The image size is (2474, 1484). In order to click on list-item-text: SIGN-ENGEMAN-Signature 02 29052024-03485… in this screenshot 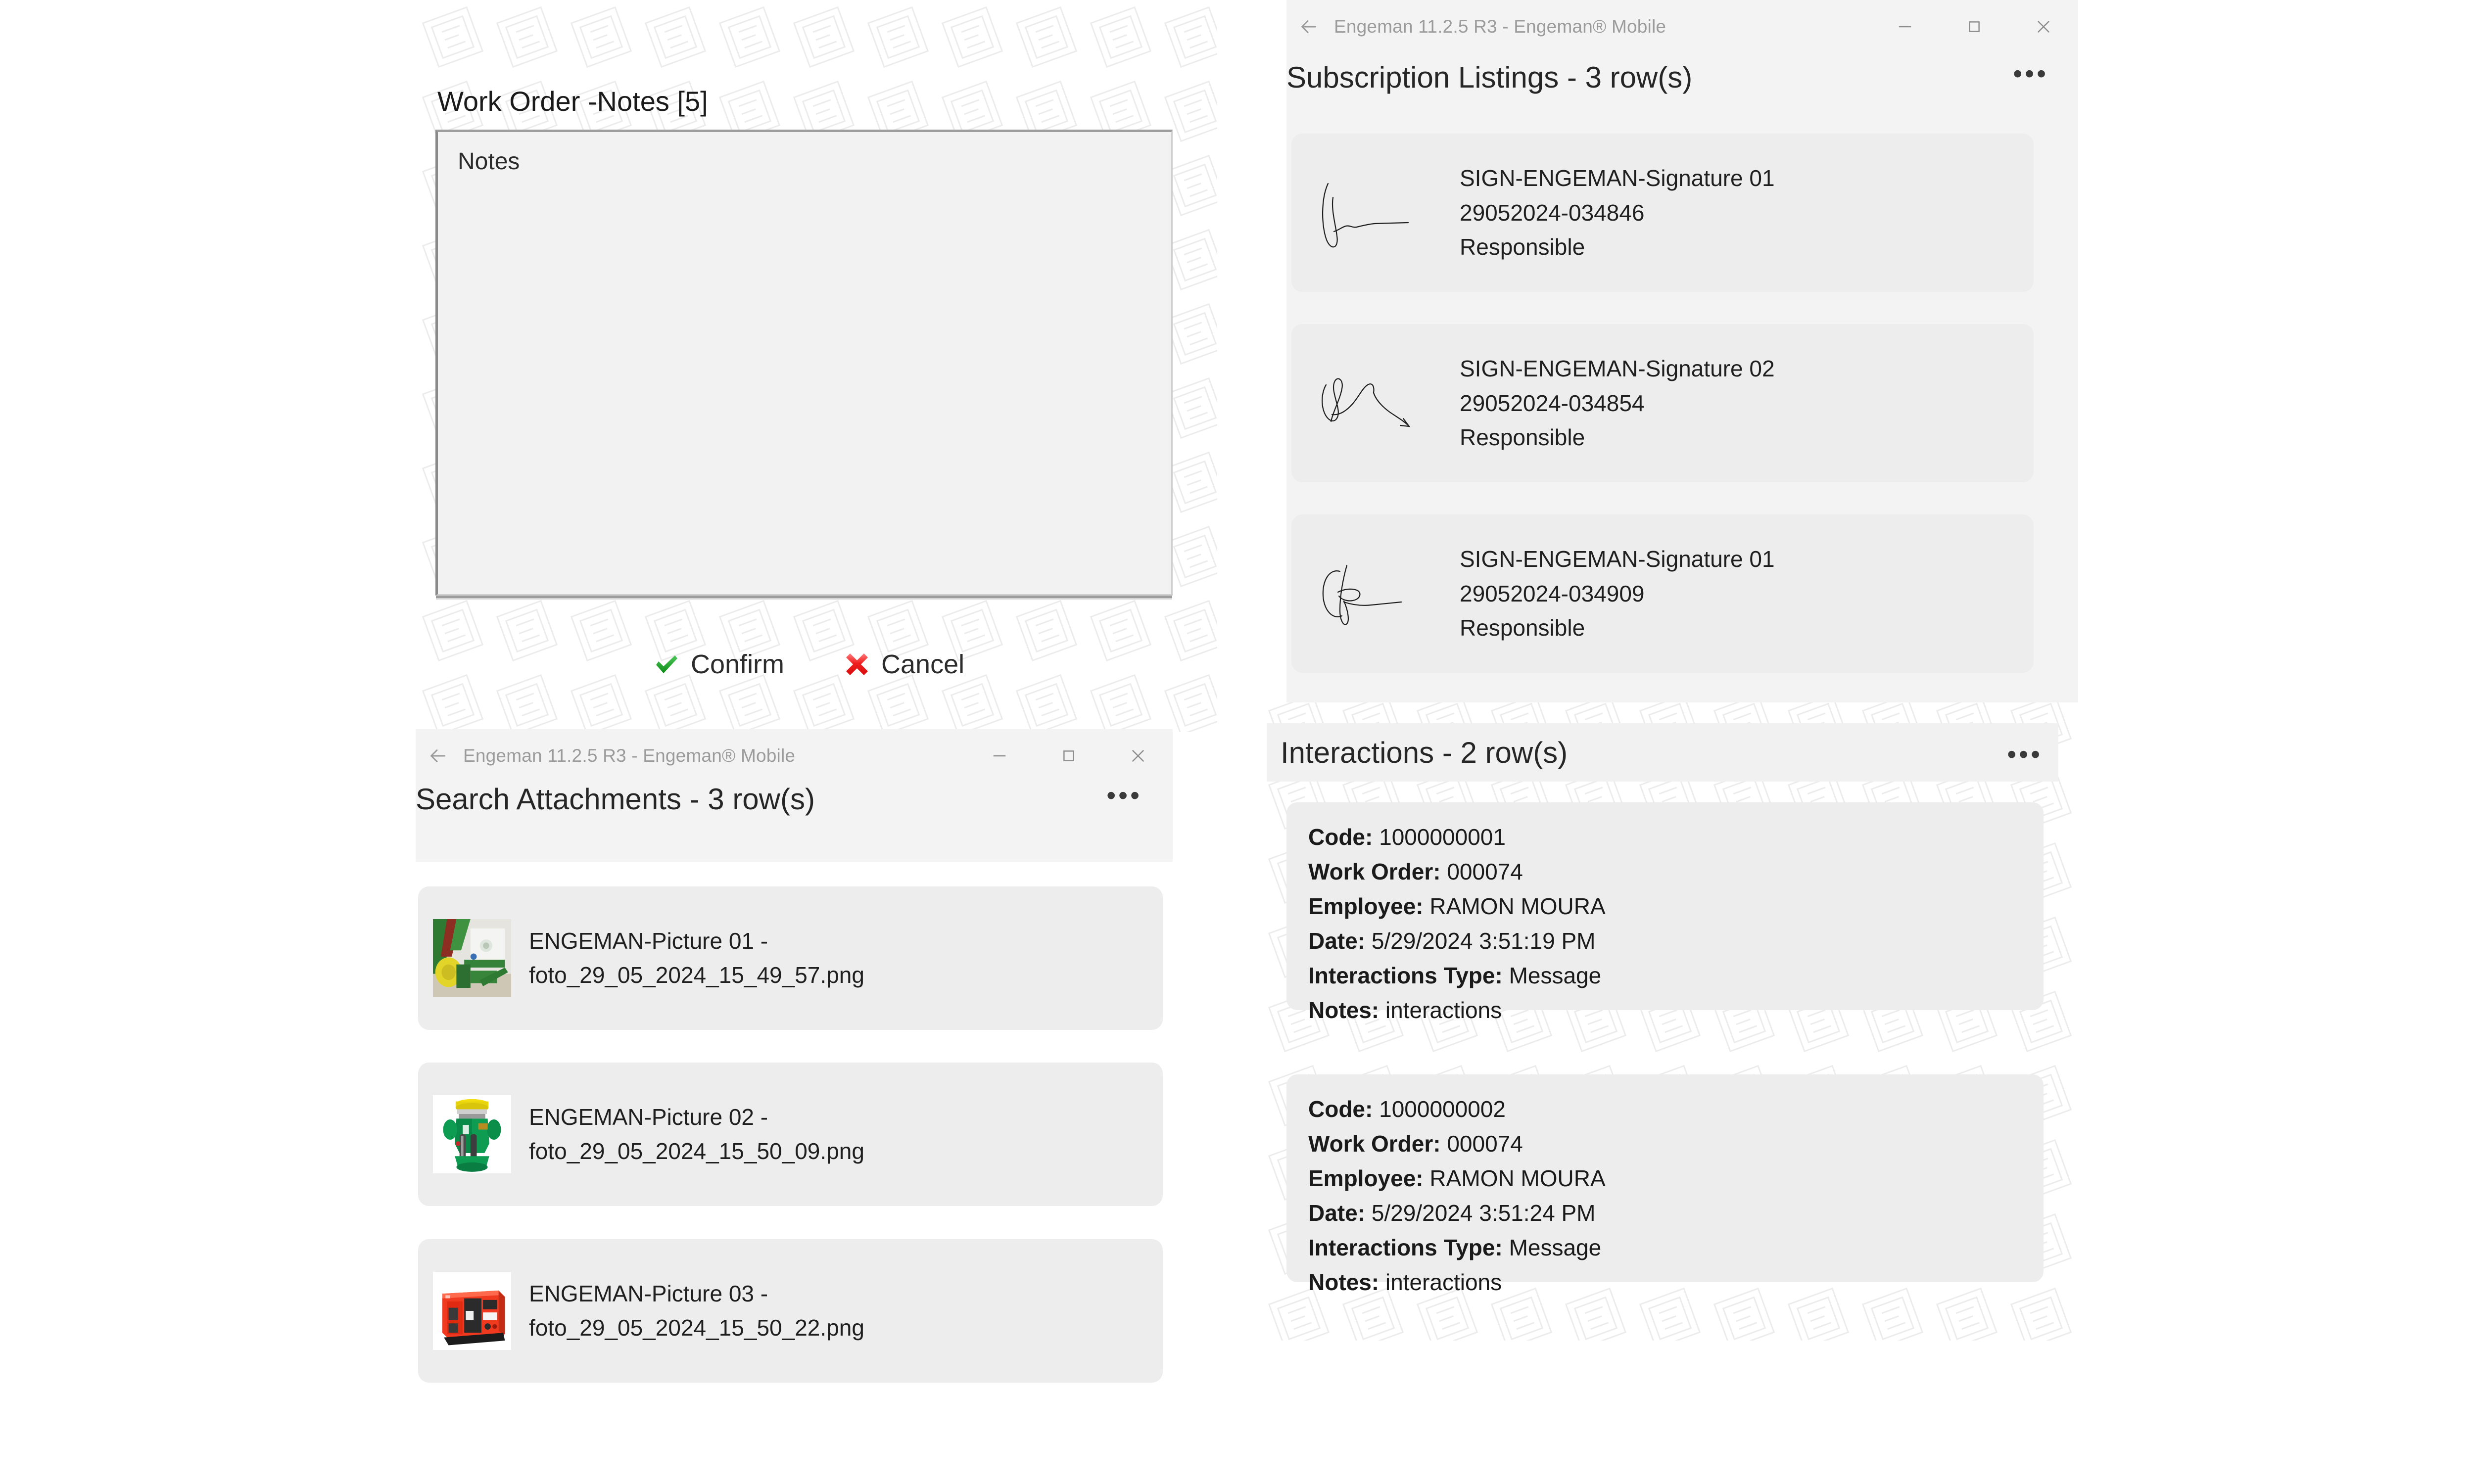, I will do `click(1617, 403)`.